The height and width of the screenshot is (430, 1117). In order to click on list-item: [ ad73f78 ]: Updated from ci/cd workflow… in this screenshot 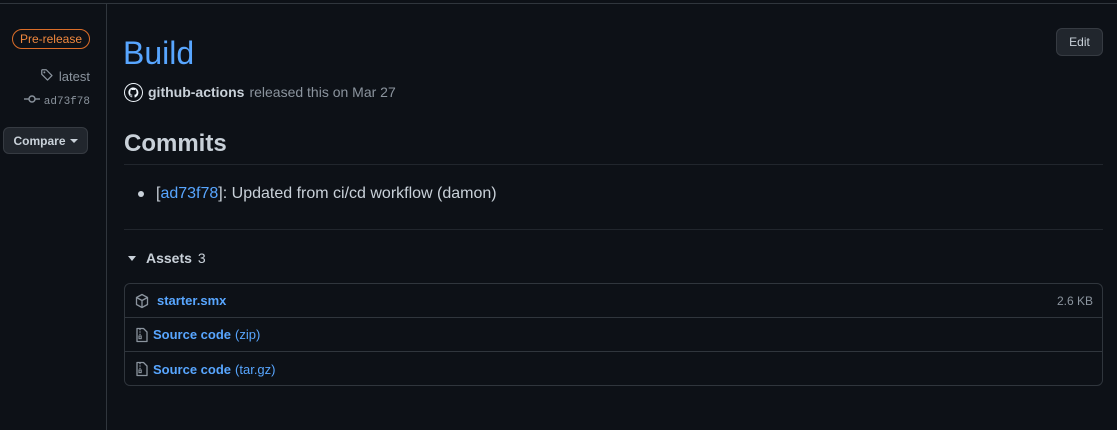, I will do `click(317, 194)`.